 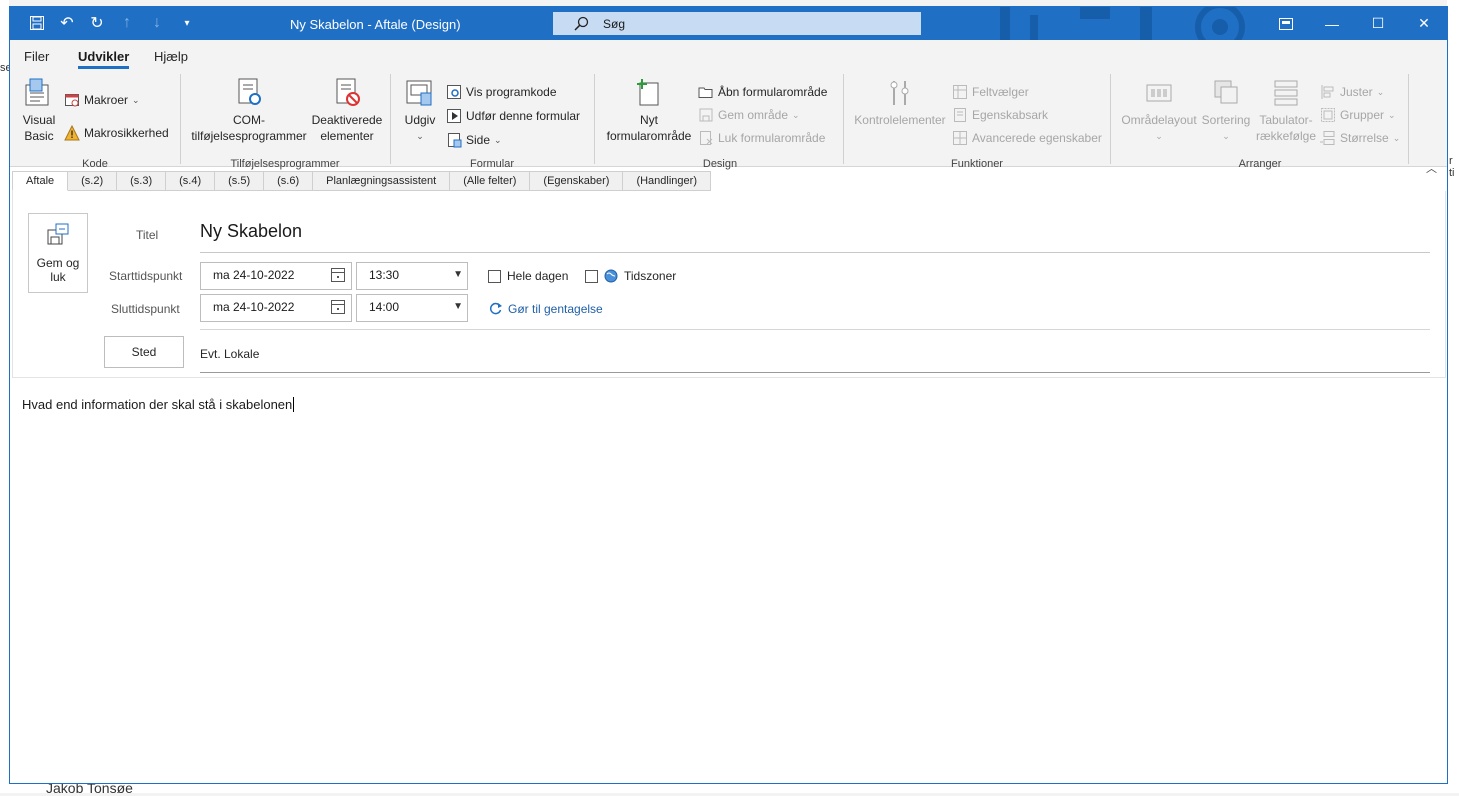 What do you see at coordinates (667, 181) in the screenshot?
I see `tab-handlinger: (Handlinger)` at bounding box center [667, 181].